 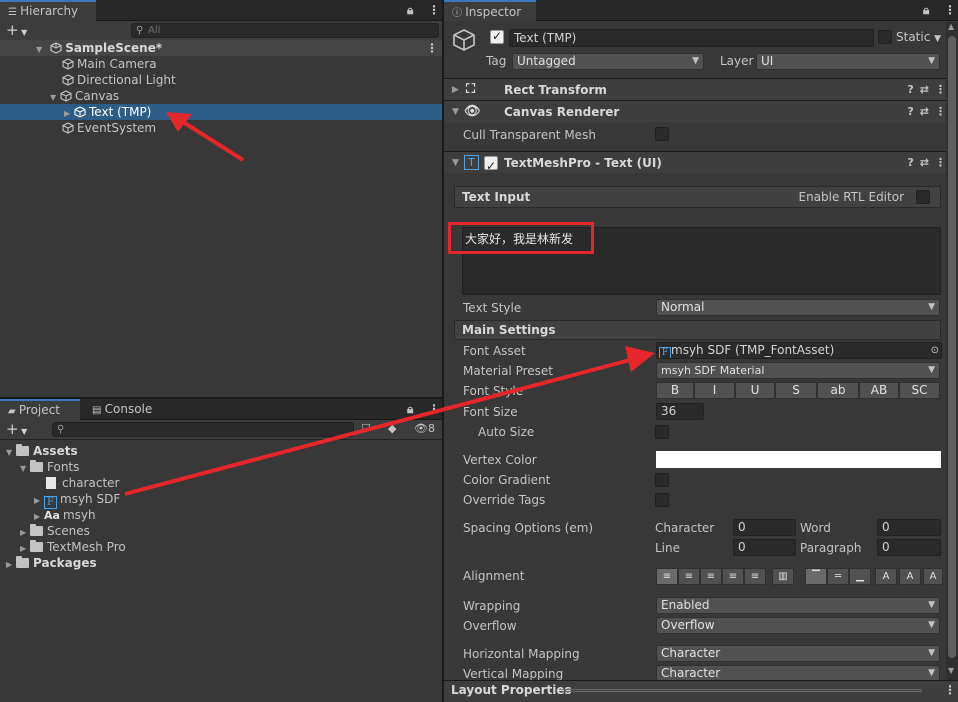 What do you see at coordinates (662, 500) in the screenshot?
I see `override-tags-checkbox` at bounding box center [662, 500].